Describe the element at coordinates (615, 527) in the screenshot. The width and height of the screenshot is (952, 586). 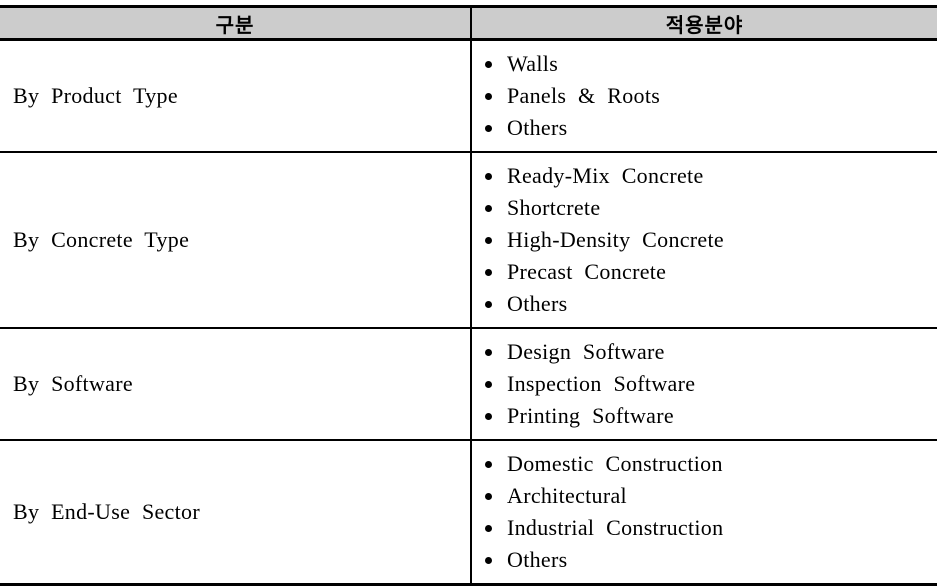
I see `list-item-label: Industrial Construction` at that location.